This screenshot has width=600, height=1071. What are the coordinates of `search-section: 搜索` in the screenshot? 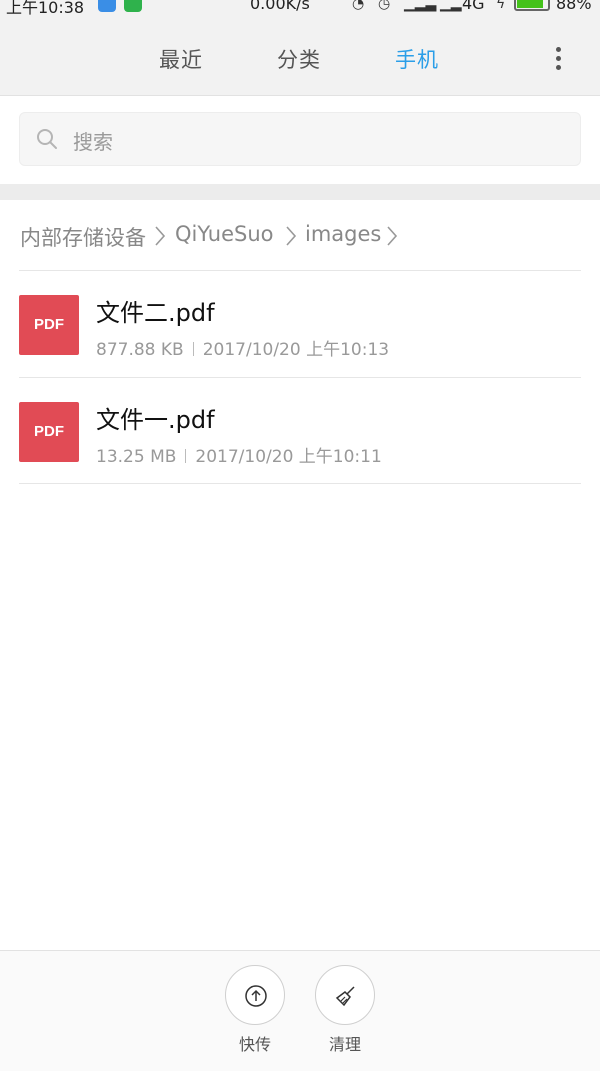 It's located at (300, 140).